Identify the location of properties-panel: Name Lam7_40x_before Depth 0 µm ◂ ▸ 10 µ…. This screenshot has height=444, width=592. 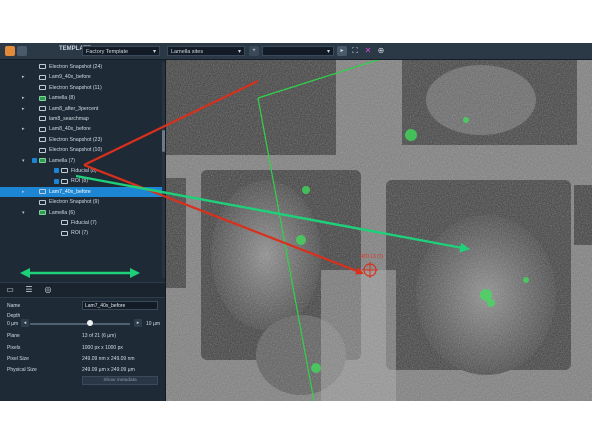
(82, 349).